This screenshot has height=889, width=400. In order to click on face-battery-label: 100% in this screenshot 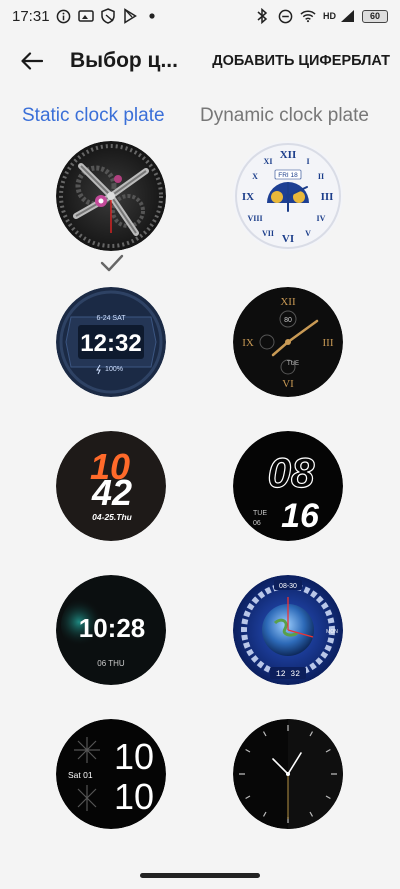, I will do `click(114, 369)`.